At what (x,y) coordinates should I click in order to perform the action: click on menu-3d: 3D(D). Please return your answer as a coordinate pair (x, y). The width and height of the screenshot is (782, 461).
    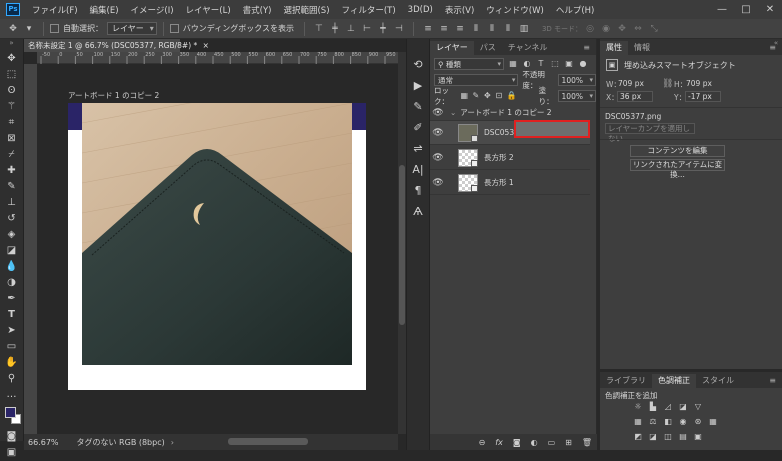
    Looking at the image, I should click on (420, 10).